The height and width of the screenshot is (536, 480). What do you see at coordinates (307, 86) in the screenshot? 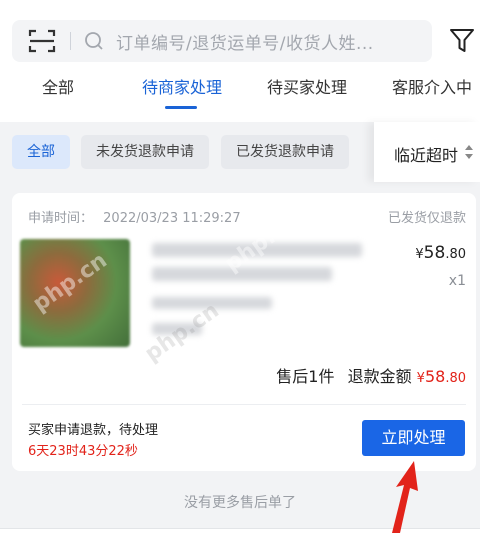
I see `tab-pending-buyer: 待买家处理` at bounding box center [307, 86].